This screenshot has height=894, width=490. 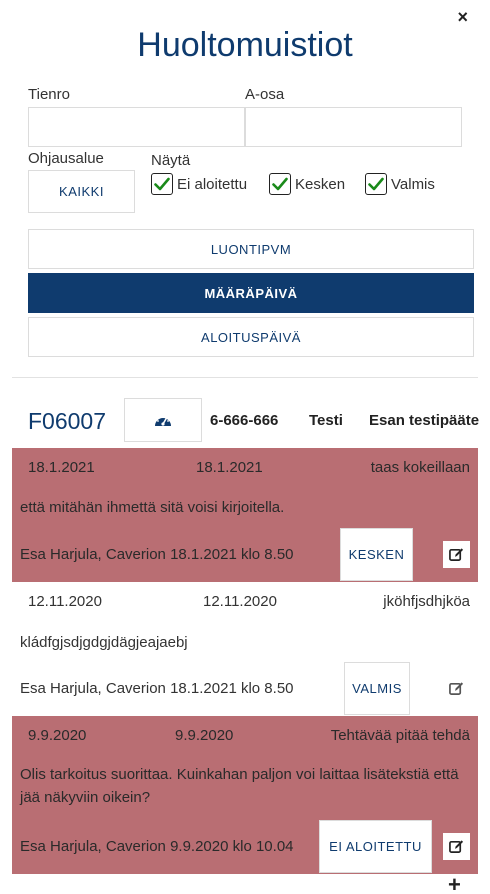 What do you see at coordinates (240, 601) in the screenshot?
I see `note-date-due: 12.11.2020` at bounding box center [240, 601].